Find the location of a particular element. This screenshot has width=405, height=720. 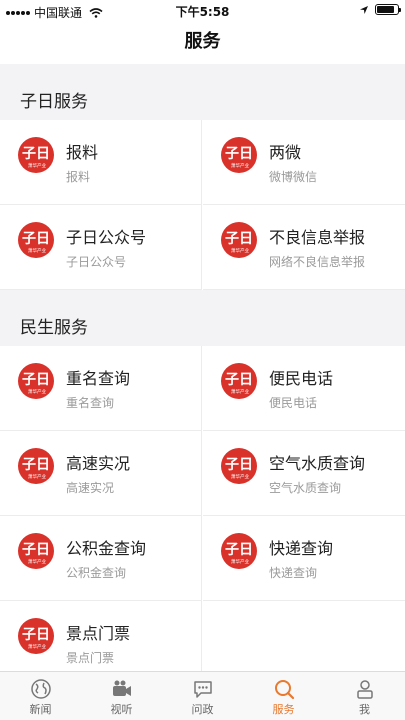

tab-video: 视听 is located at coordinates (121, 696).